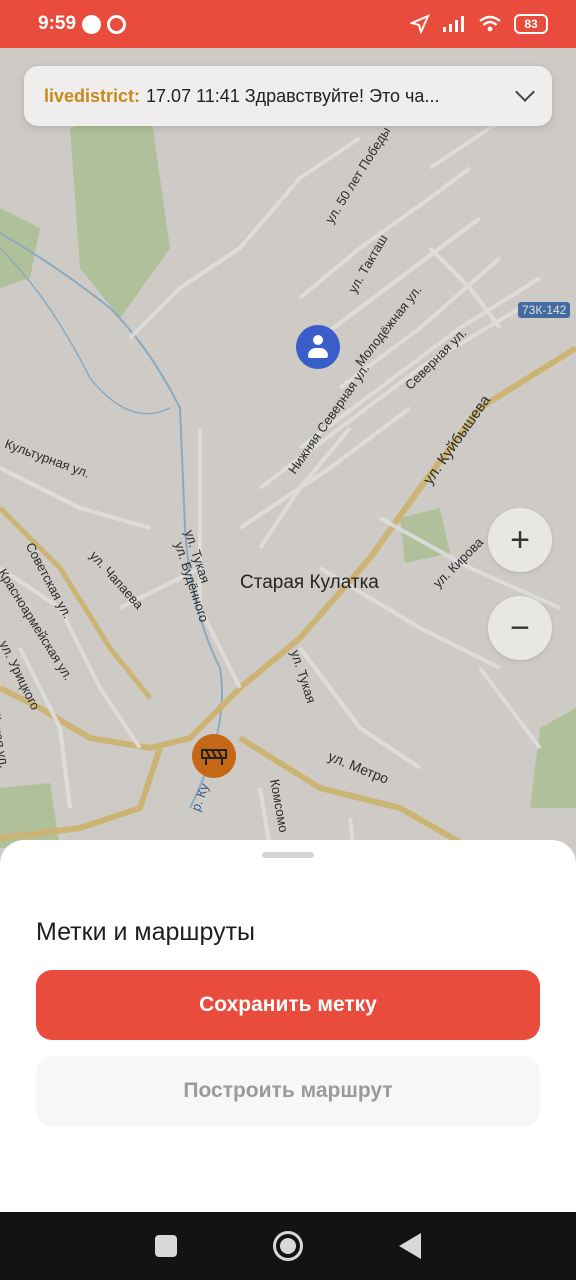 This screenshot has width=576, height=1280. I want to click on place-label: Старая Кулатка, so click(309, 582).